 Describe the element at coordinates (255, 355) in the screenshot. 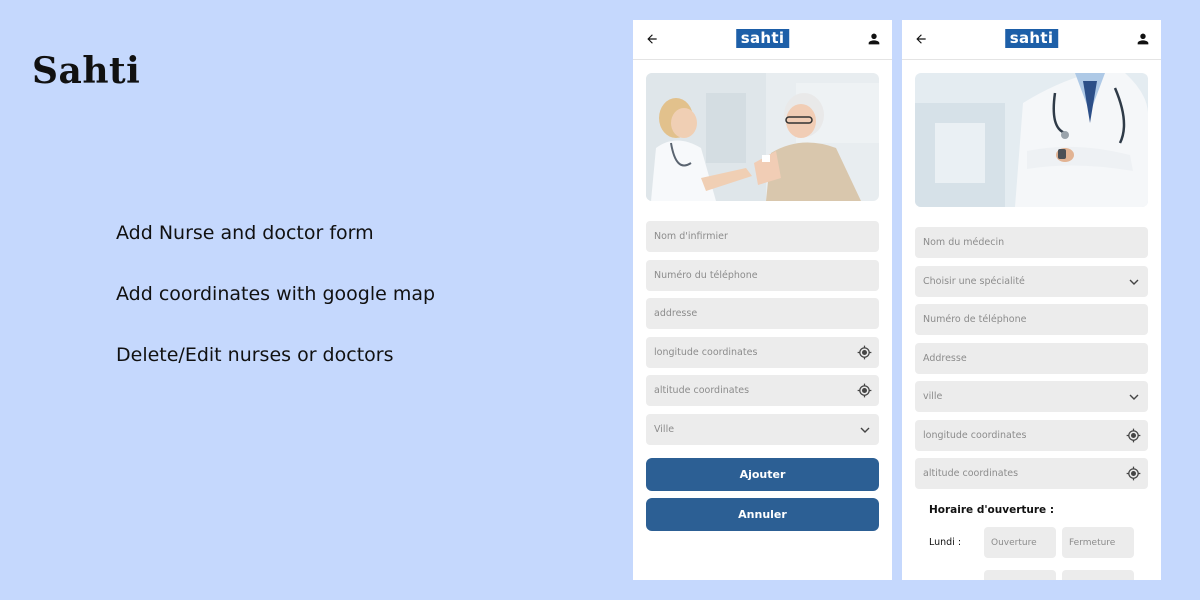

I see `feature-item: Delete/Edit nurses or doctors` at that location.